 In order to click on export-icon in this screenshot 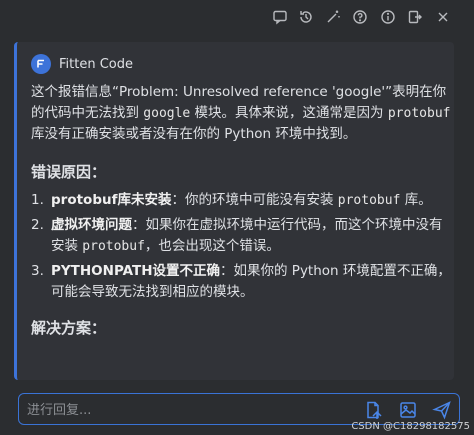, I will do `click(415, 17)`.